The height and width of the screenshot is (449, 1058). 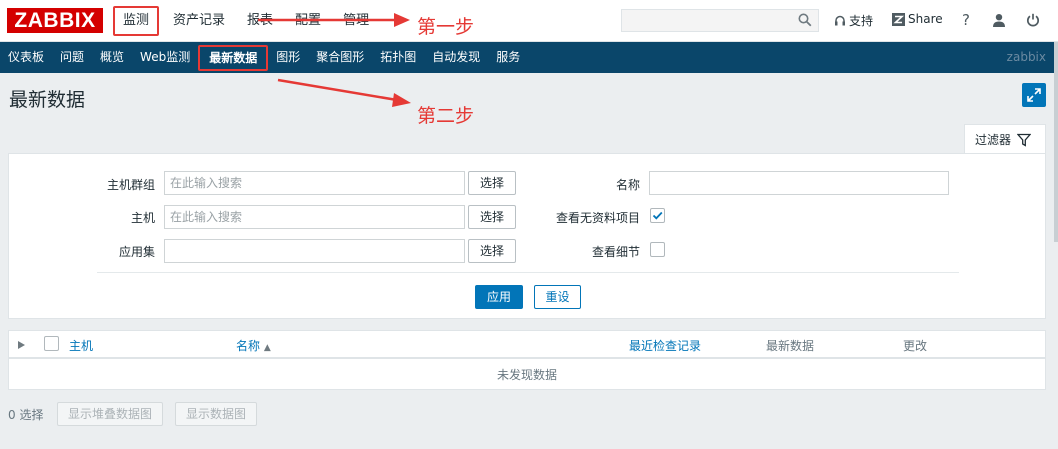 What do you see at coordinates (47, 100) in the screenshot?
I see `page-title: 最新数据` at bounding box center [47, 100].